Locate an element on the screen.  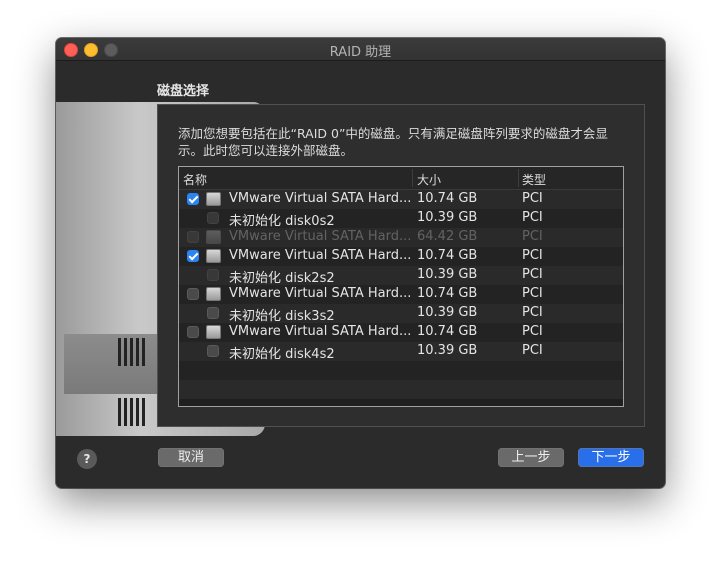
back-button: 上一步 is located at coordinates (531, 457).